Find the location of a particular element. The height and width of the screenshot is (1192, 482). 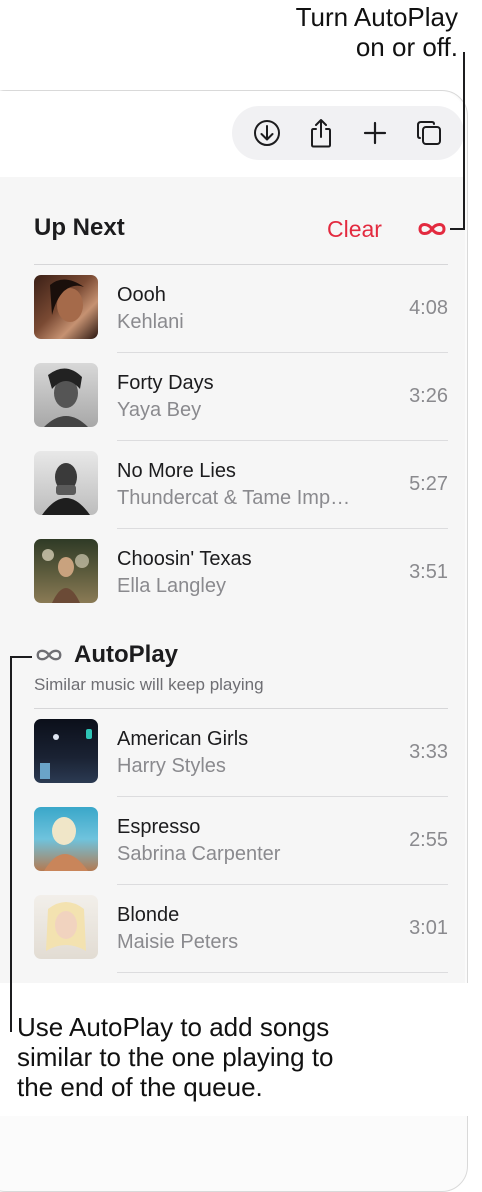

add-icon is located at coordinates (375, 133).